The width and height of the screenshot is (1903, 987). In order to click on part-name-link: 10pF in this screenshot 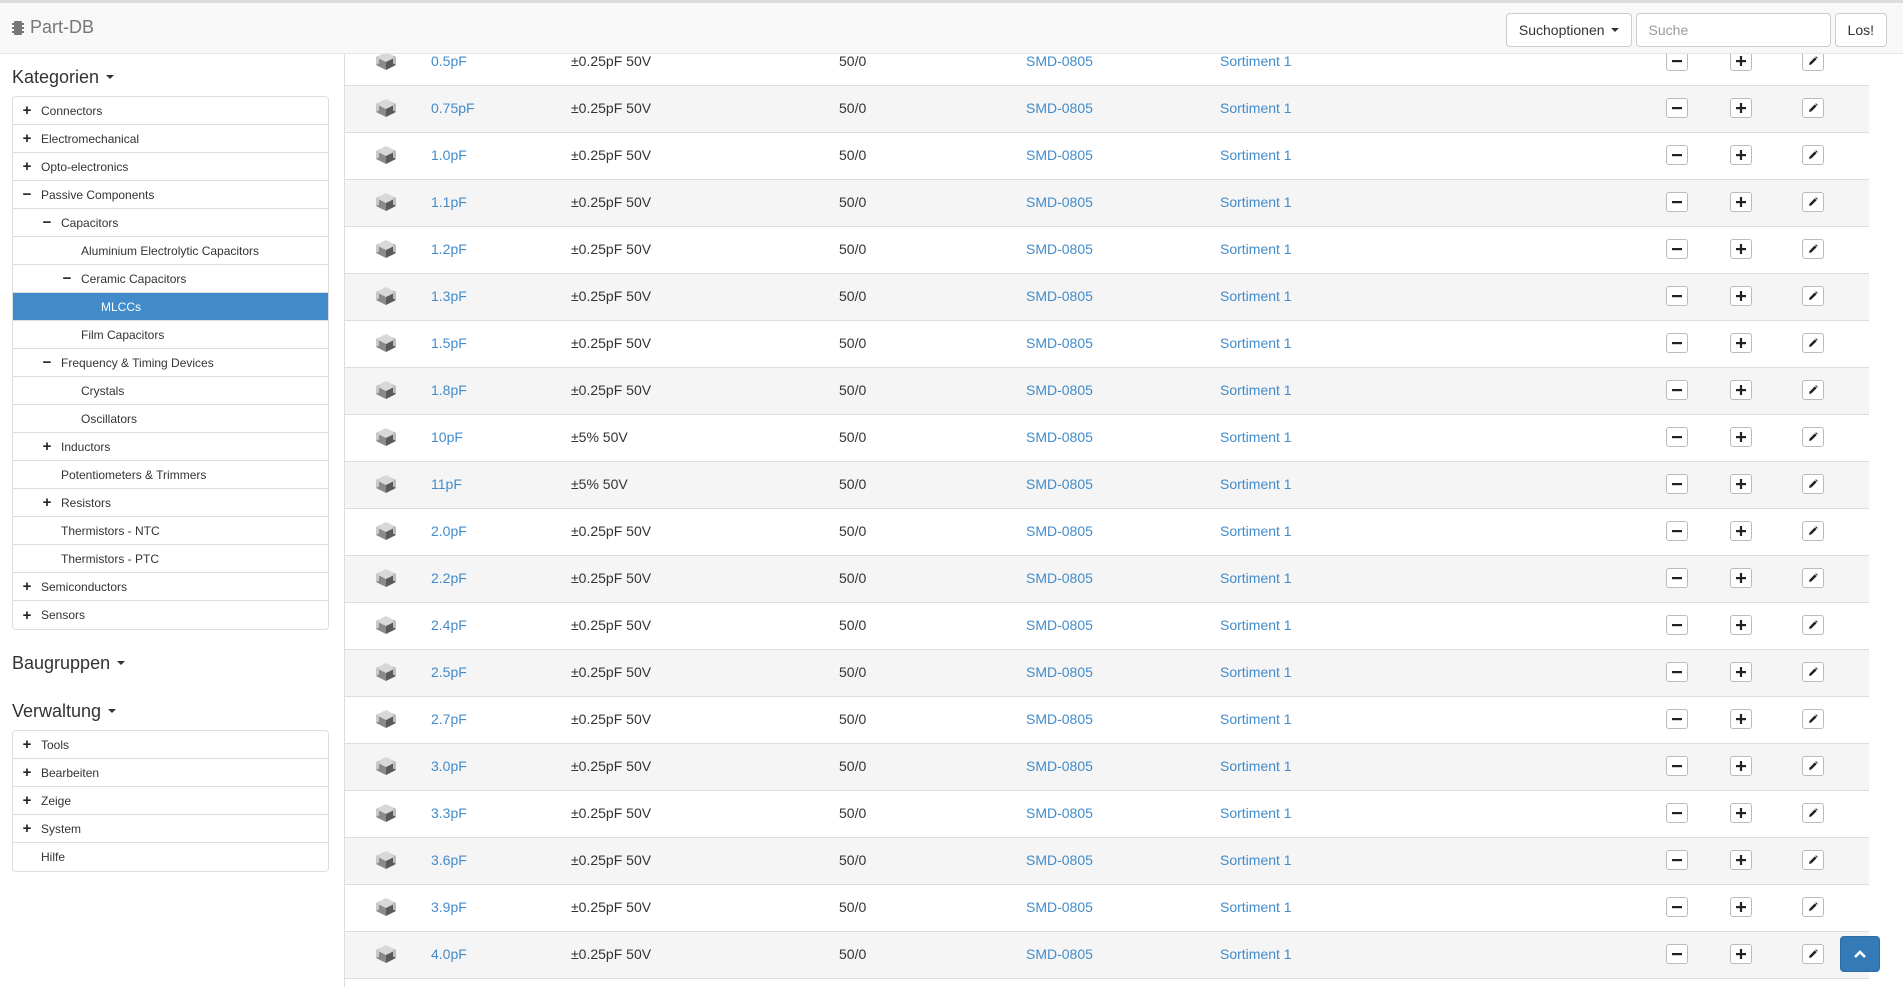, I will do `click(447, 437)`.